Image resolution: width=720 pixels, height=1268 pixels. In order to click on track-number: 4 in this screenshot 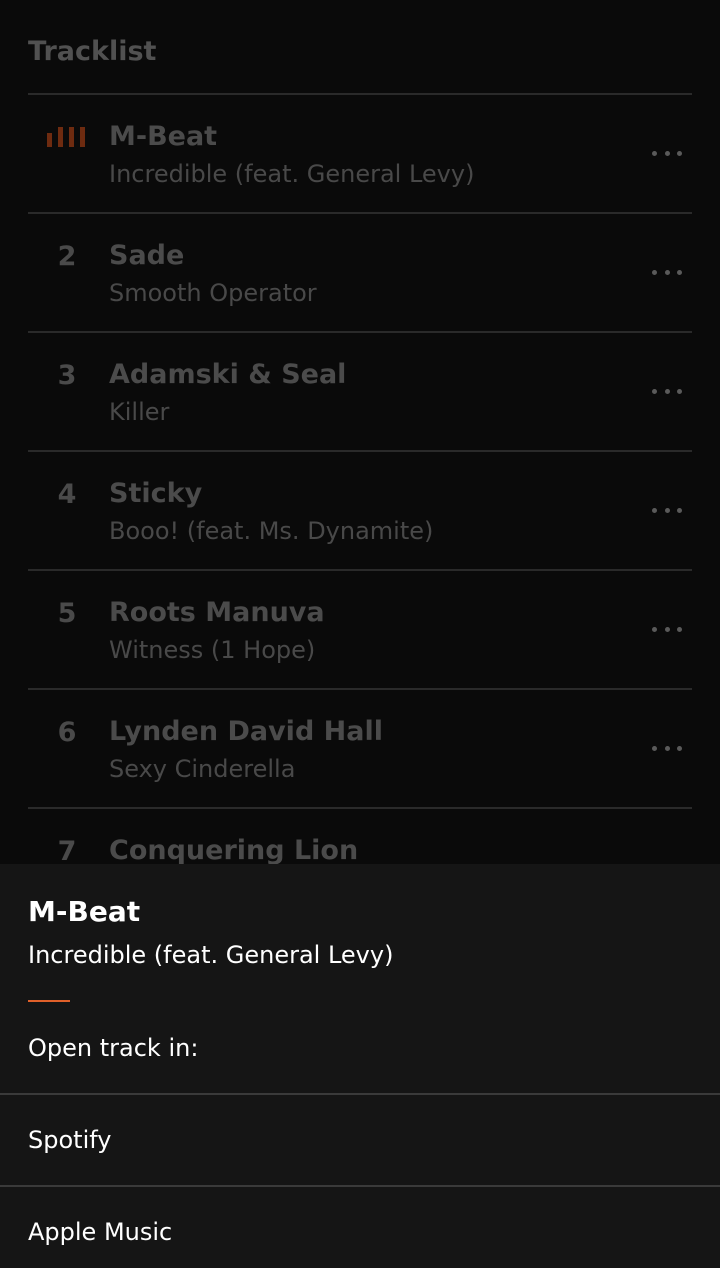, I will do `click(67, 494)`.